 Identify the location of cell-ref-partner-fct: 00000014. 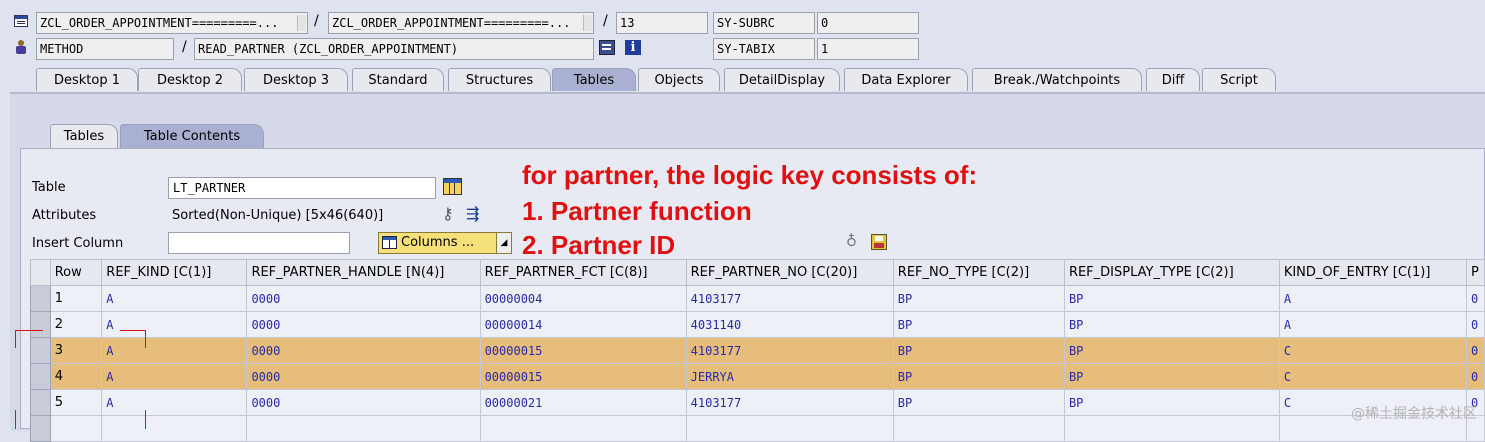
(583, 324).